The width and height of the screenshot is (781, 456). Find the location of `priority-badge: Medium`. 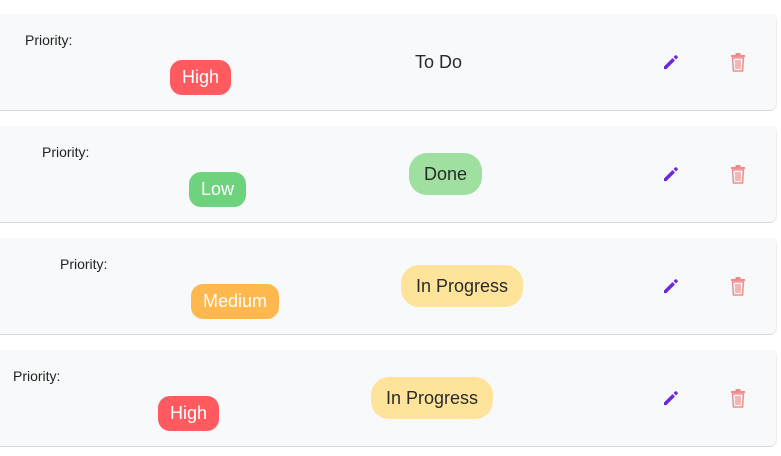

priority-badge: Medium is located at coordinates (235, 301).